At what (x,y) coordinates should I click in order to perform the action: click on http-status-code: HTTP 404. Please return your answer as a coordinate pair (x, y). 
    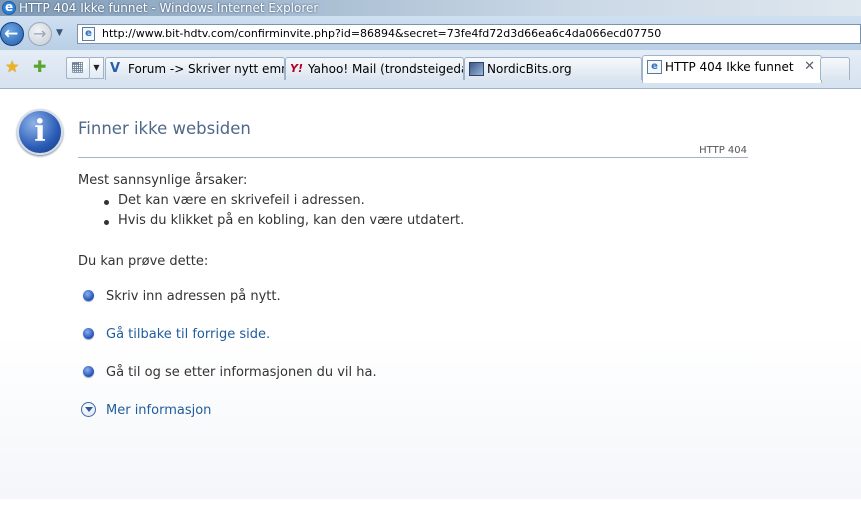
    Looking at the image, I should click on (723, 150).